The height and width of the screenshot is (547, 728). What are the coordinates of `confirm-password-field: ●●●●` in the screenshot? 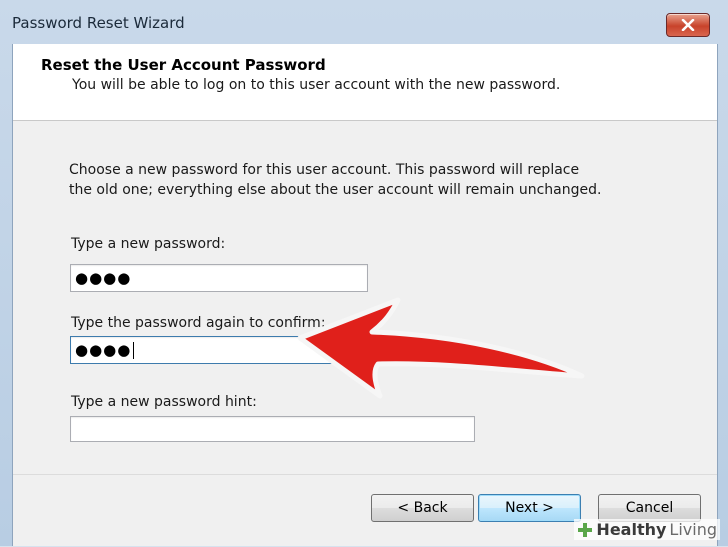 It's located at (219, 350).